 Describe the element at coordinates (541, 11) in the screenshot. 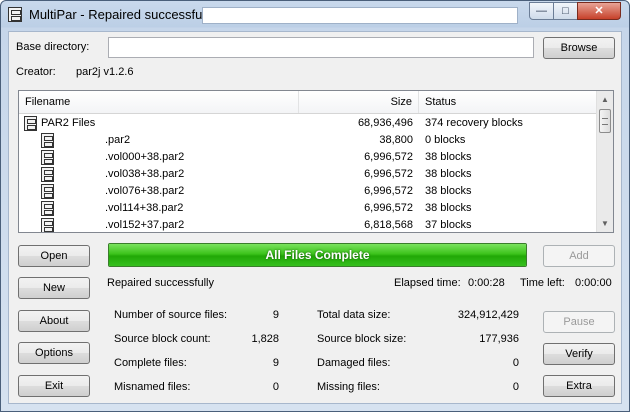

I see `minimize-button: —` at that location.